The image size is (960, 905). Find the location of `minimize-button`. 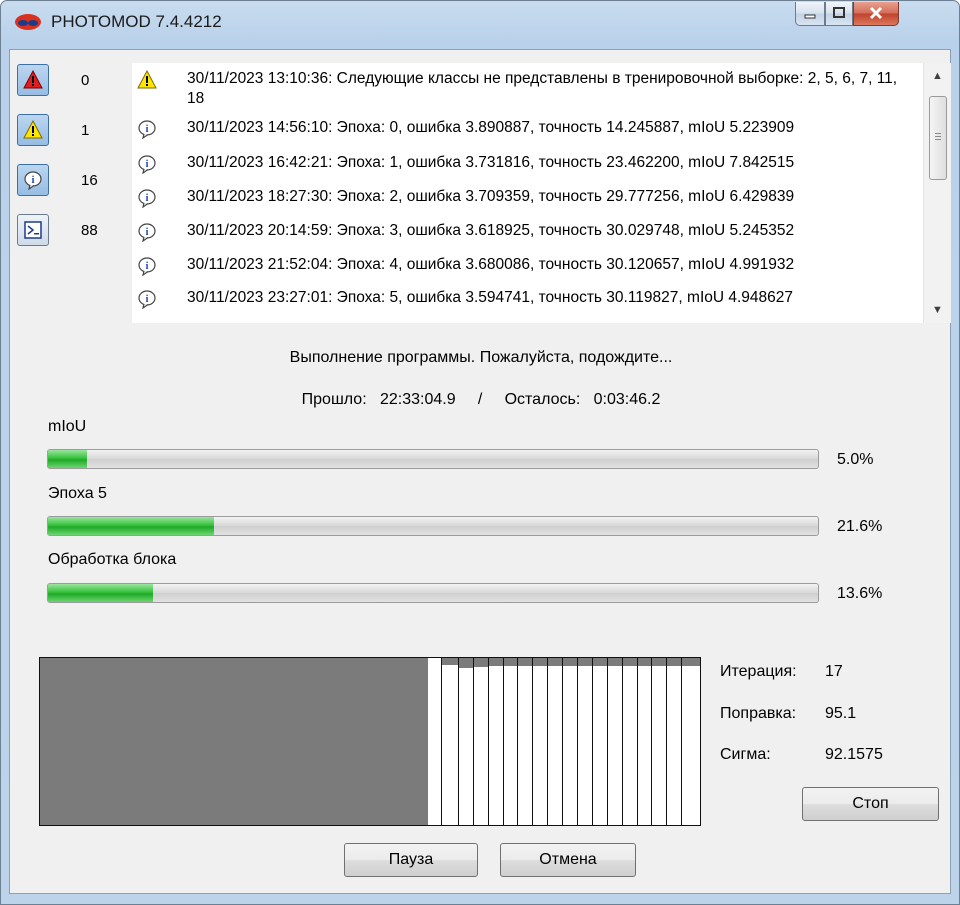

minimize-button is located at coordinates (810, 14).